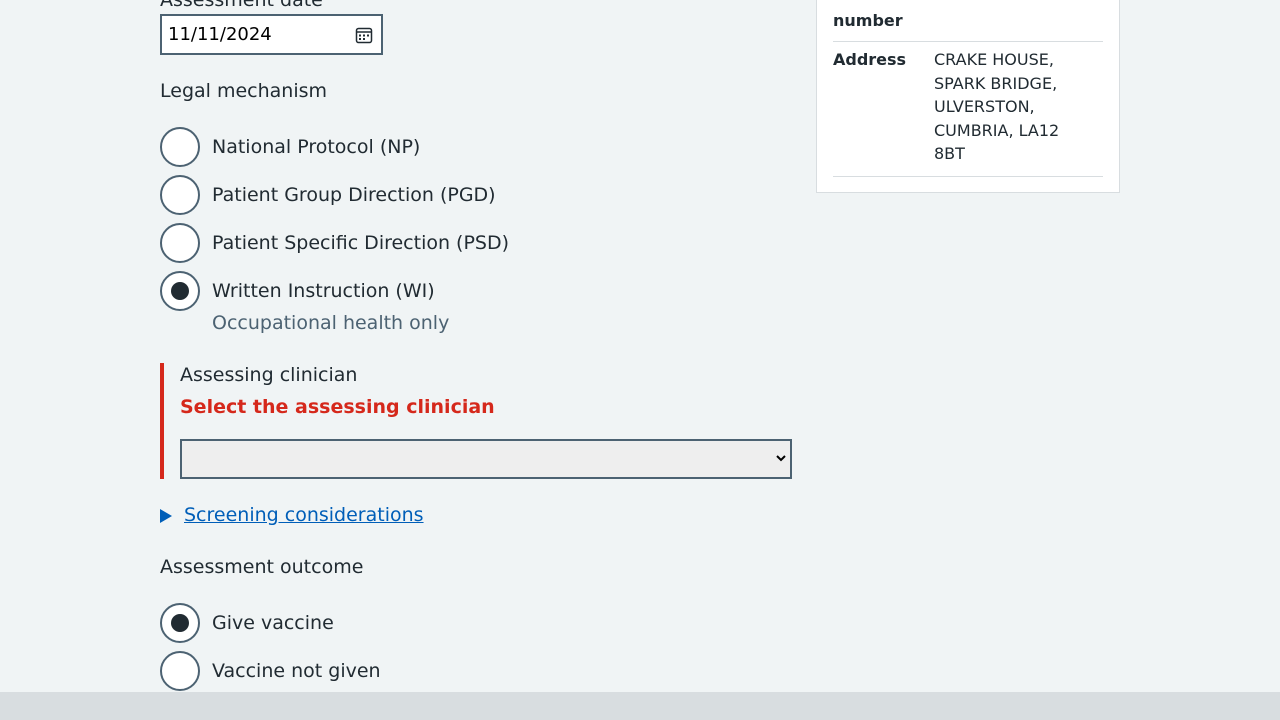 This screenshot has width=1280, height=720. Describe the element at coordinates (994, 59) in the screenshot. I see `address-line: CRAKE HOUSE,` at that location.